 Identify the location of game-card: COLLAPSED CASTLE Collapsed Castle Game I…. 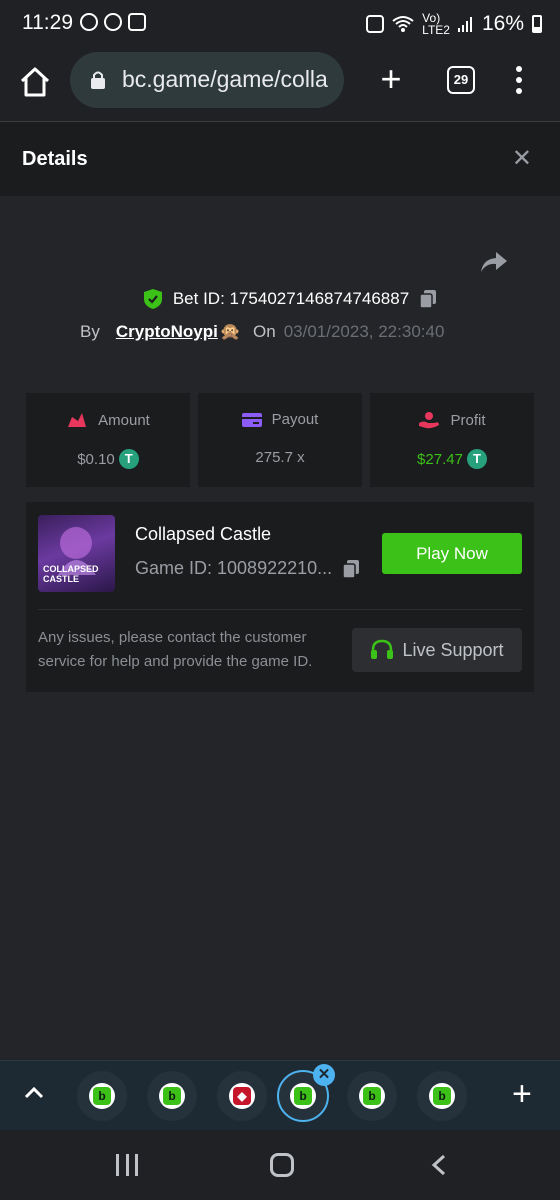
(280, 597).